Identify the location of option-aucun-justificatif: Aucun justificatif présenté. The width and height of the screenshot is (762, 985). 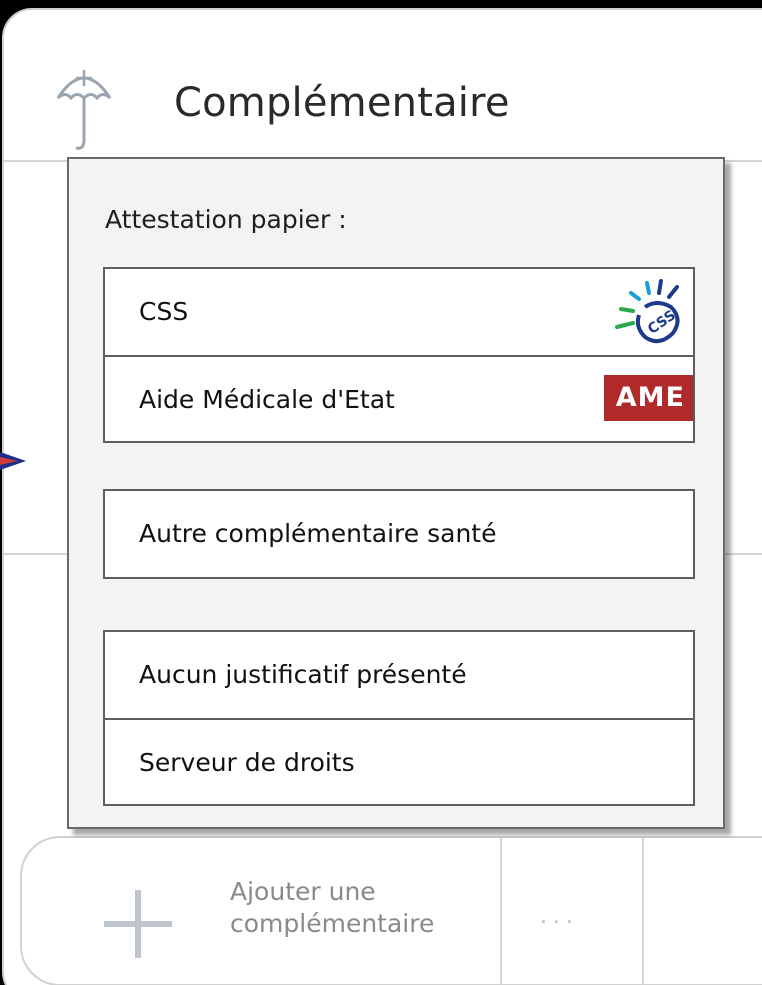
(399, 675).